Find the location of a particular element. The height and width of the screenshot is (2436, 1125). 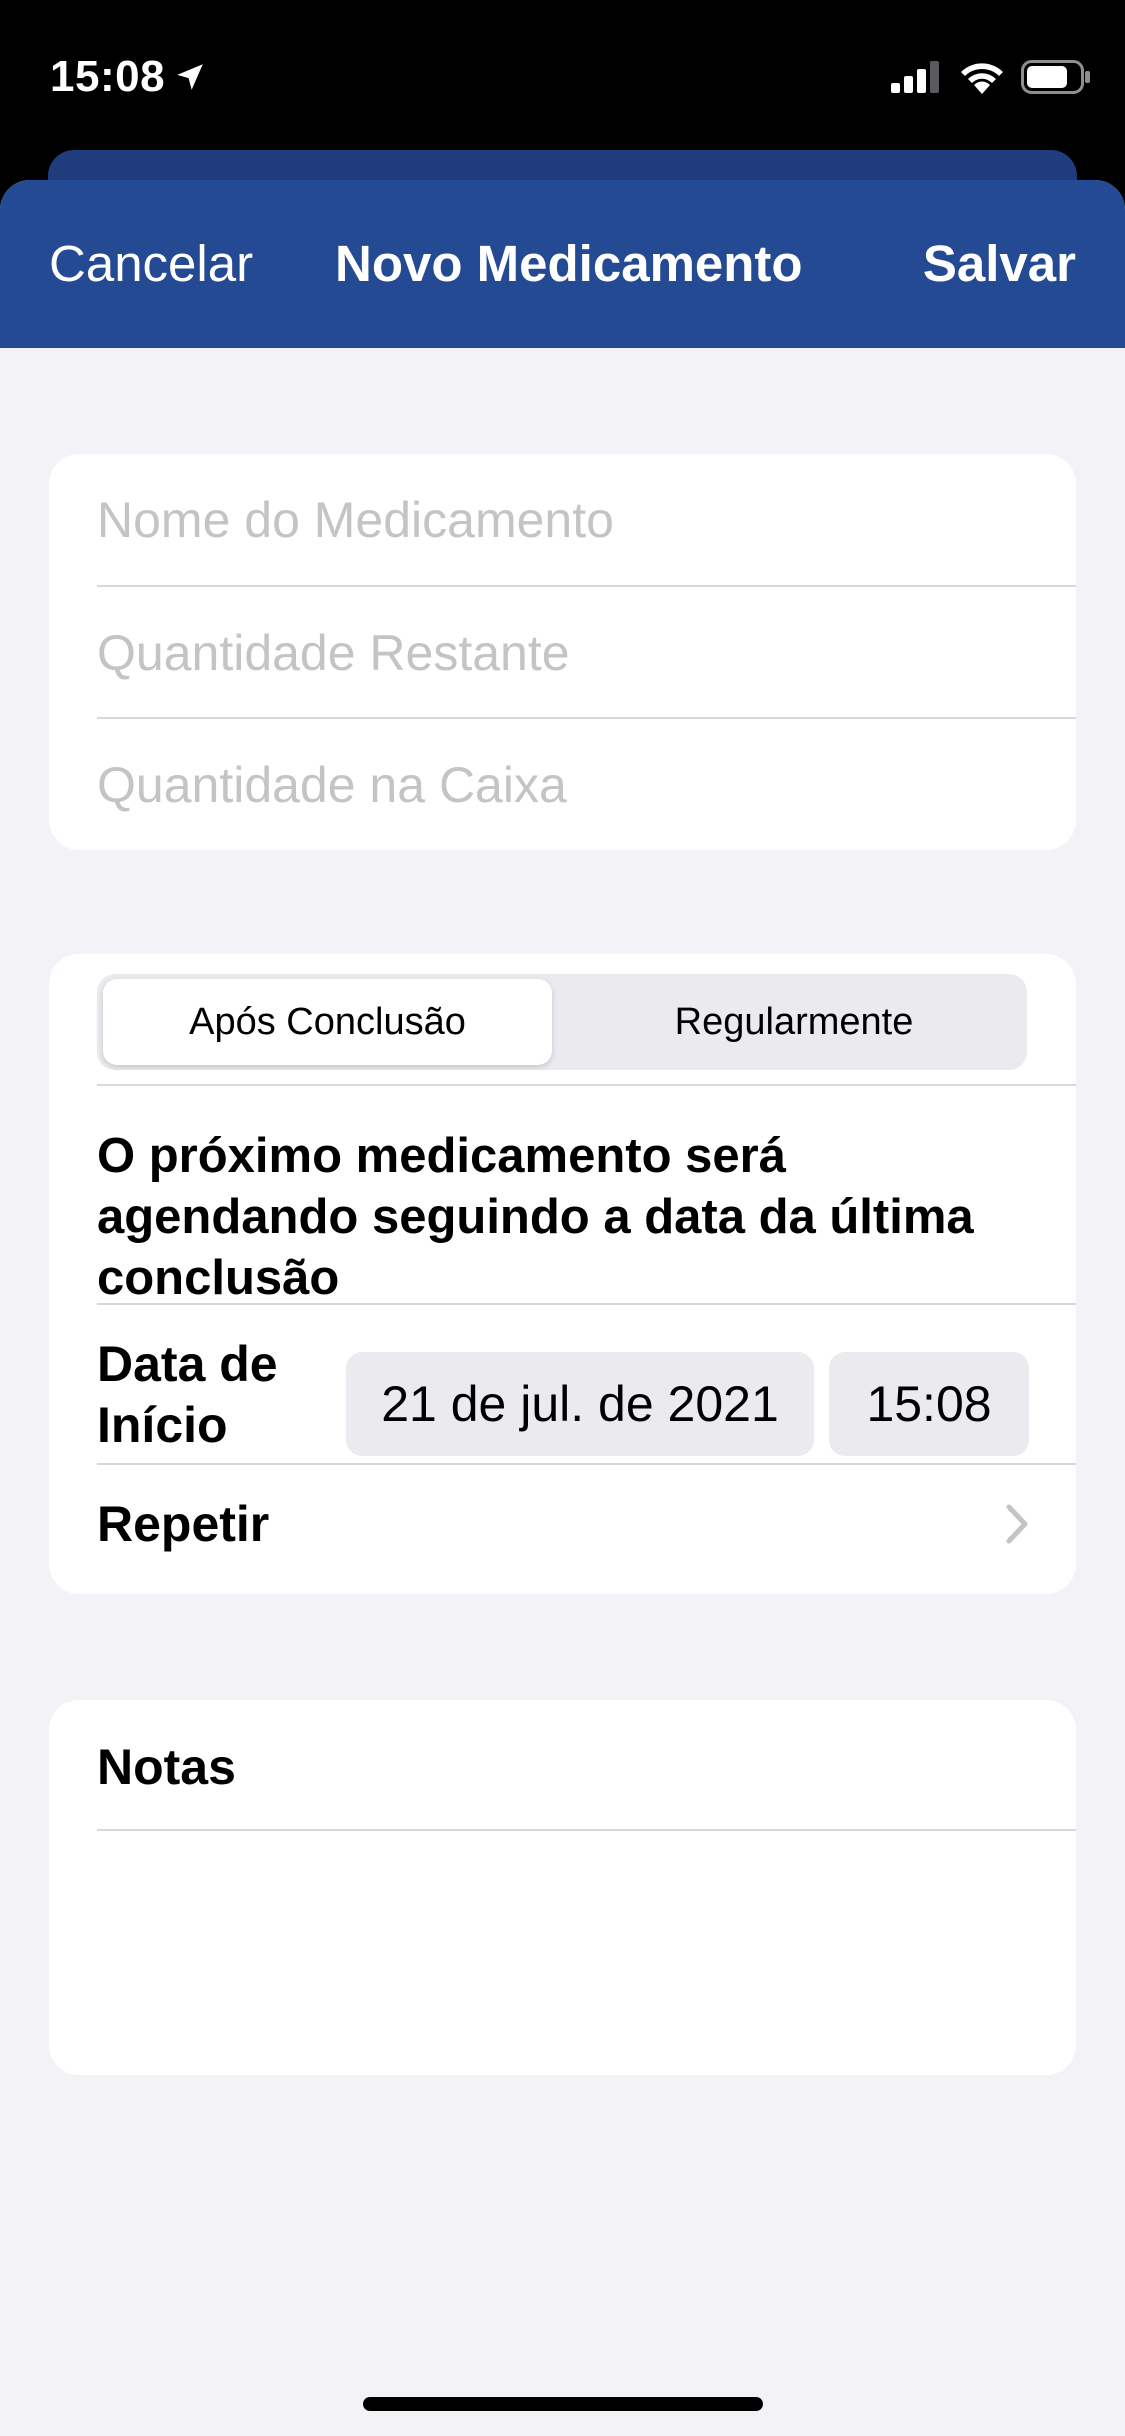

box-quantity-row is located at coordinates (586, 784).